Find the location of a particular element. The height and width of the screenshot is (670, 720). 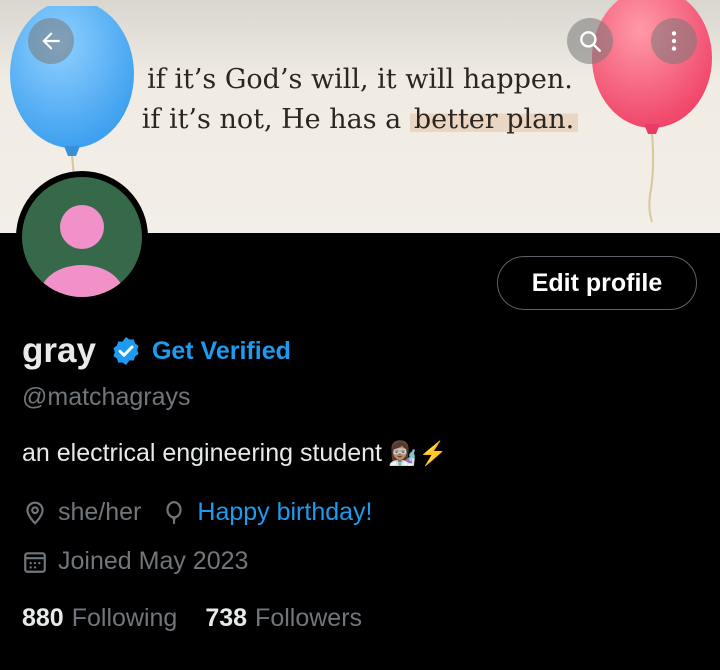

profile-meta-row: she/her Happy birthday! is located at coordinates (197, 512).